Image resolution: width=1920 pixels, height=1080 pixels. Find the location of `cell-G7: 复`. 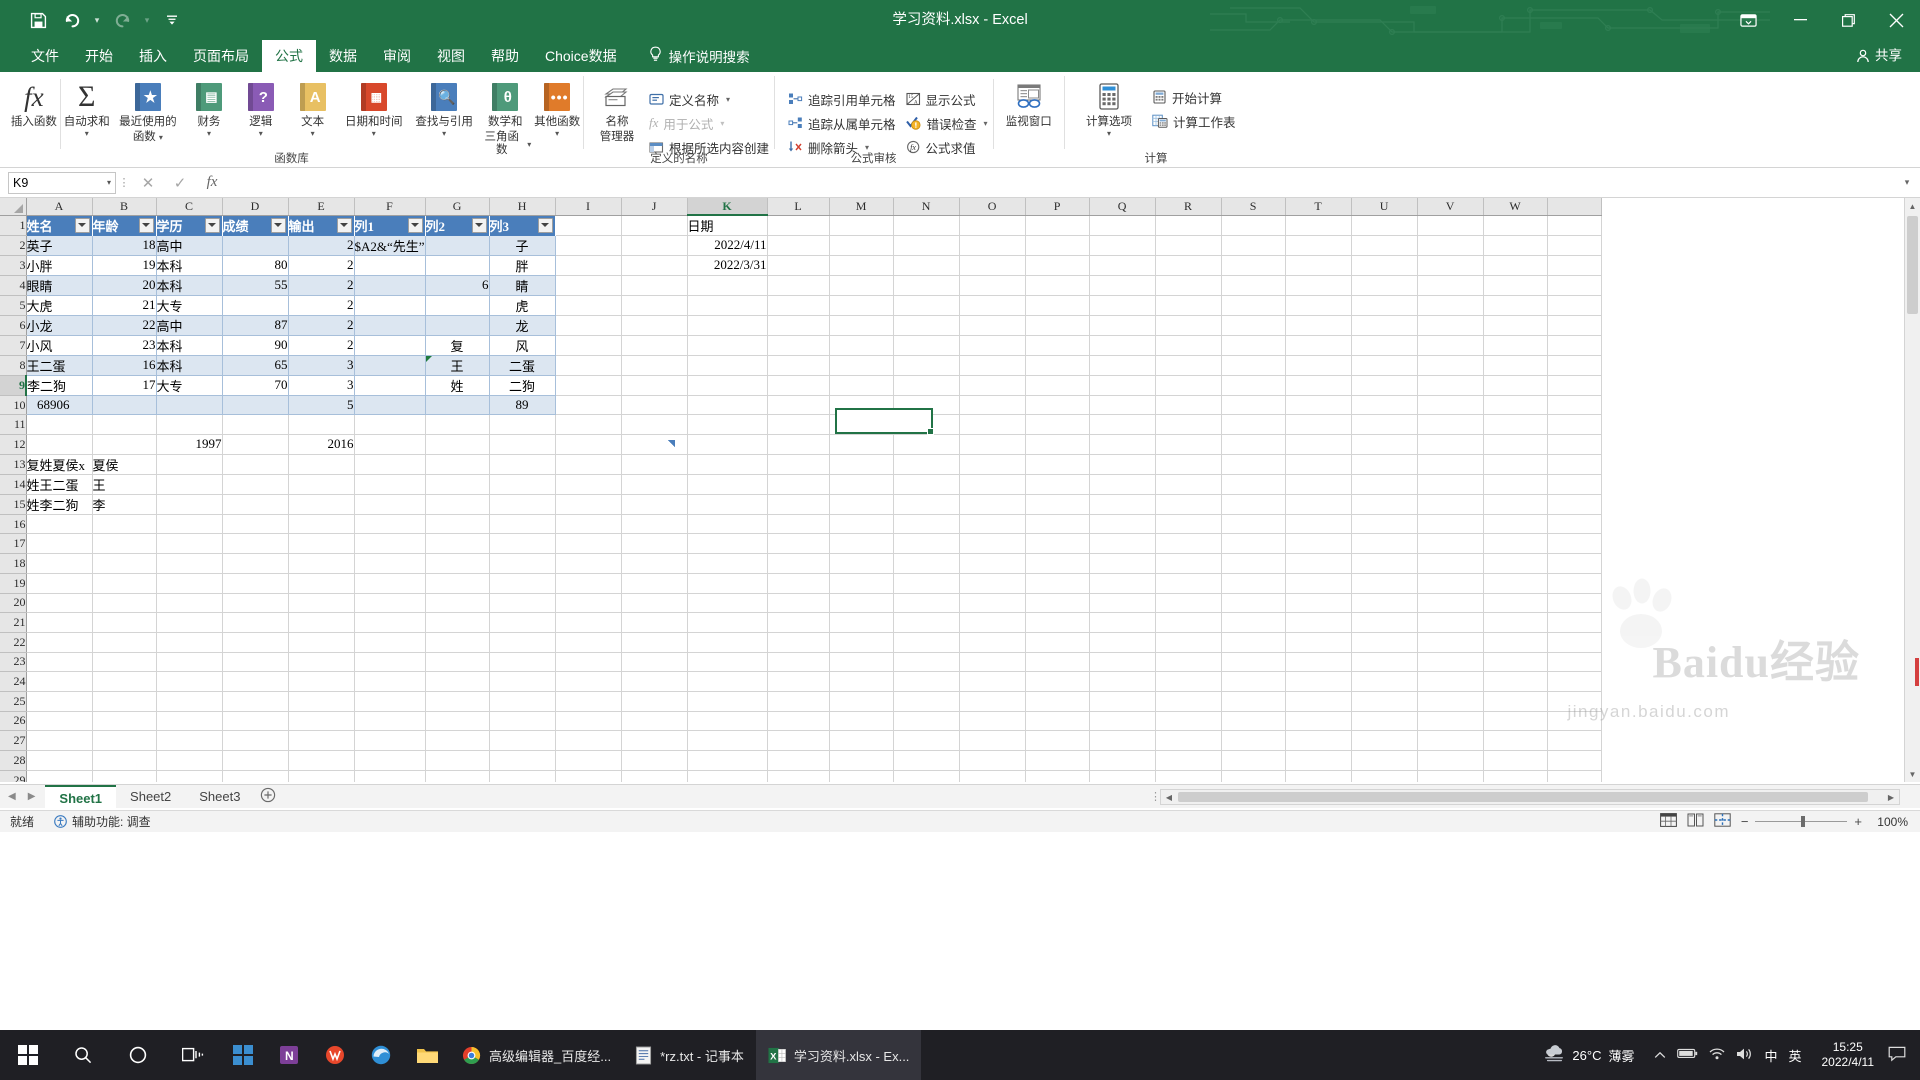

cell-G7: 复 is located at coordinates (457, 345).